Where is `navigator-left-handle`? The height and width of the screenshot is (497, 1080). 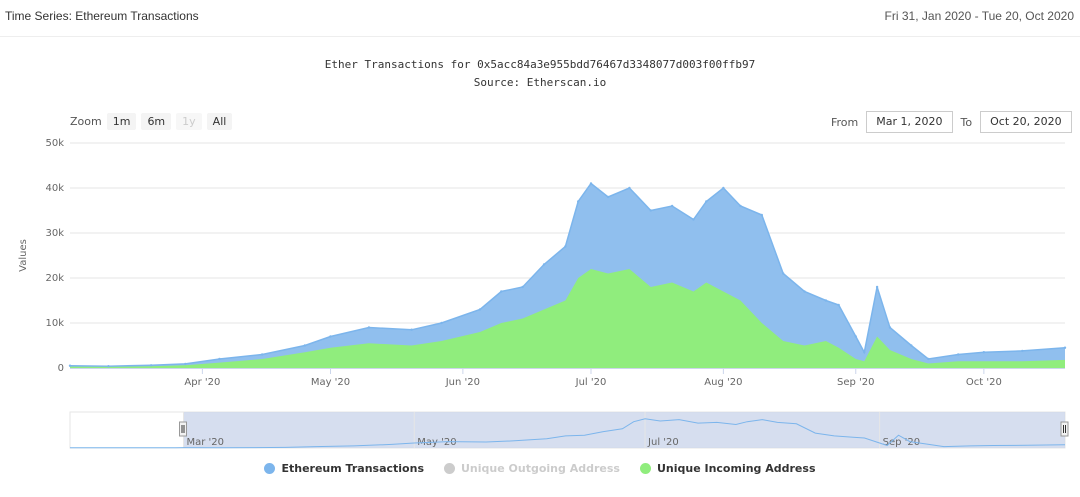
navigator-left-handle is located at coordinates (182, 429).